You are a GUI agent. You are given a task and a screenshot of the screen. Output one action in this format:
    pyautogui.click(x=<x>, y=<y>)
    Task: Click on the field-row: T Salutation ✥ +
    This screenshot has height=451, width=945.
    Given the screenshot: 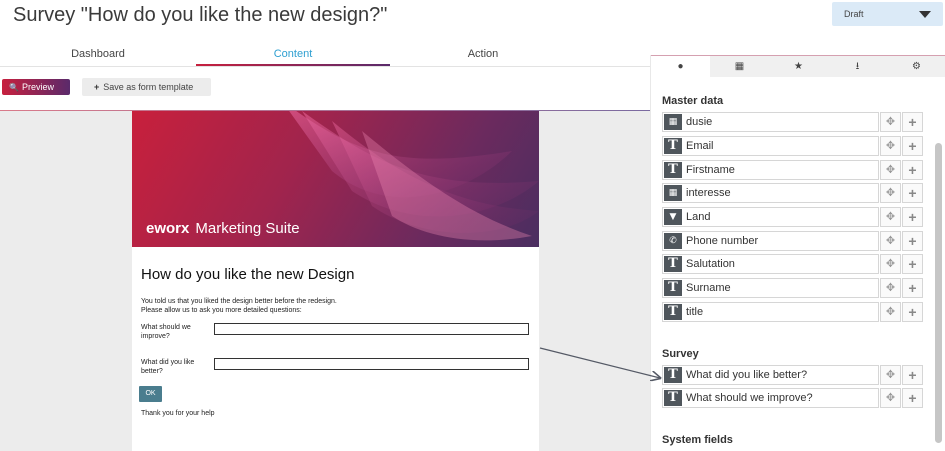 What is the action you would take?
    pyautogui.click(x=792, y=264)
    